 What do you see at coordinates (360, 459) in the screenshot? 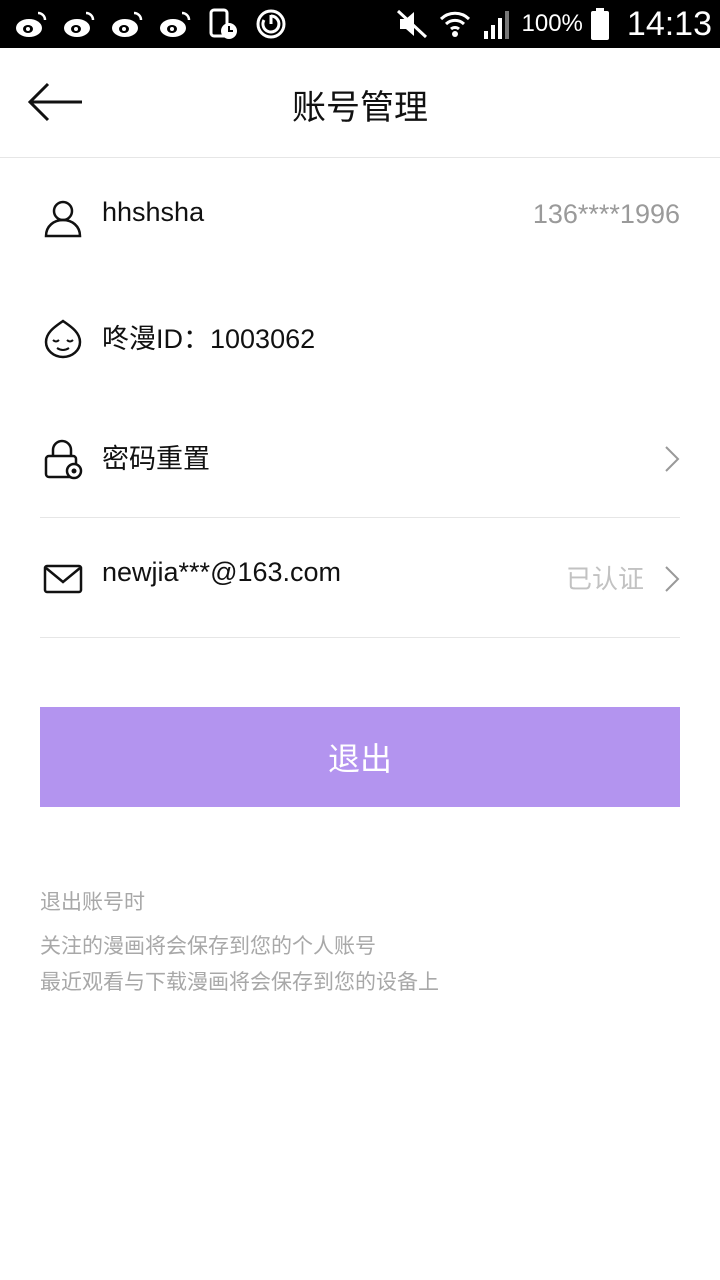
I see `password-reset-row: 密码重置` at bounding box center [360, 459].